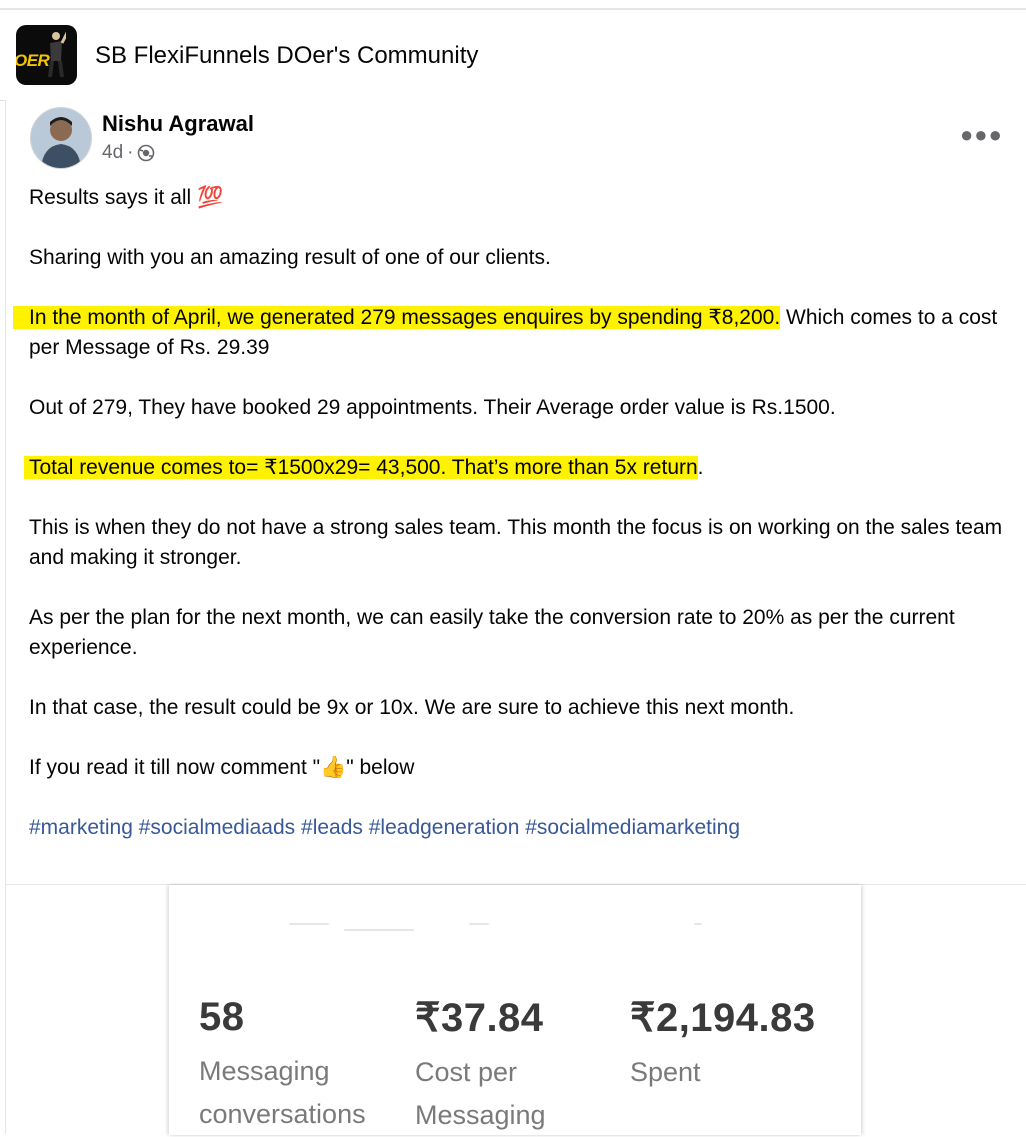 This screenshot has height=1137, width=1026. Describe the element at coordinates (282, 1114) in the screenshot. I see `metric-label-line: conversations` at that location.